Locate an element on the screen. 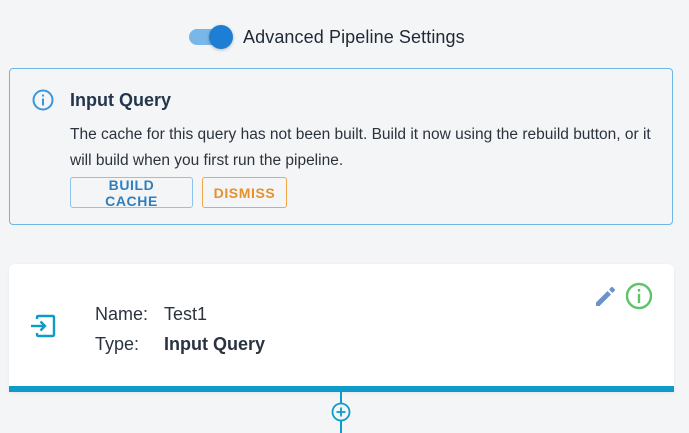  plus-circle-icon is located at coordinates (341, 412).